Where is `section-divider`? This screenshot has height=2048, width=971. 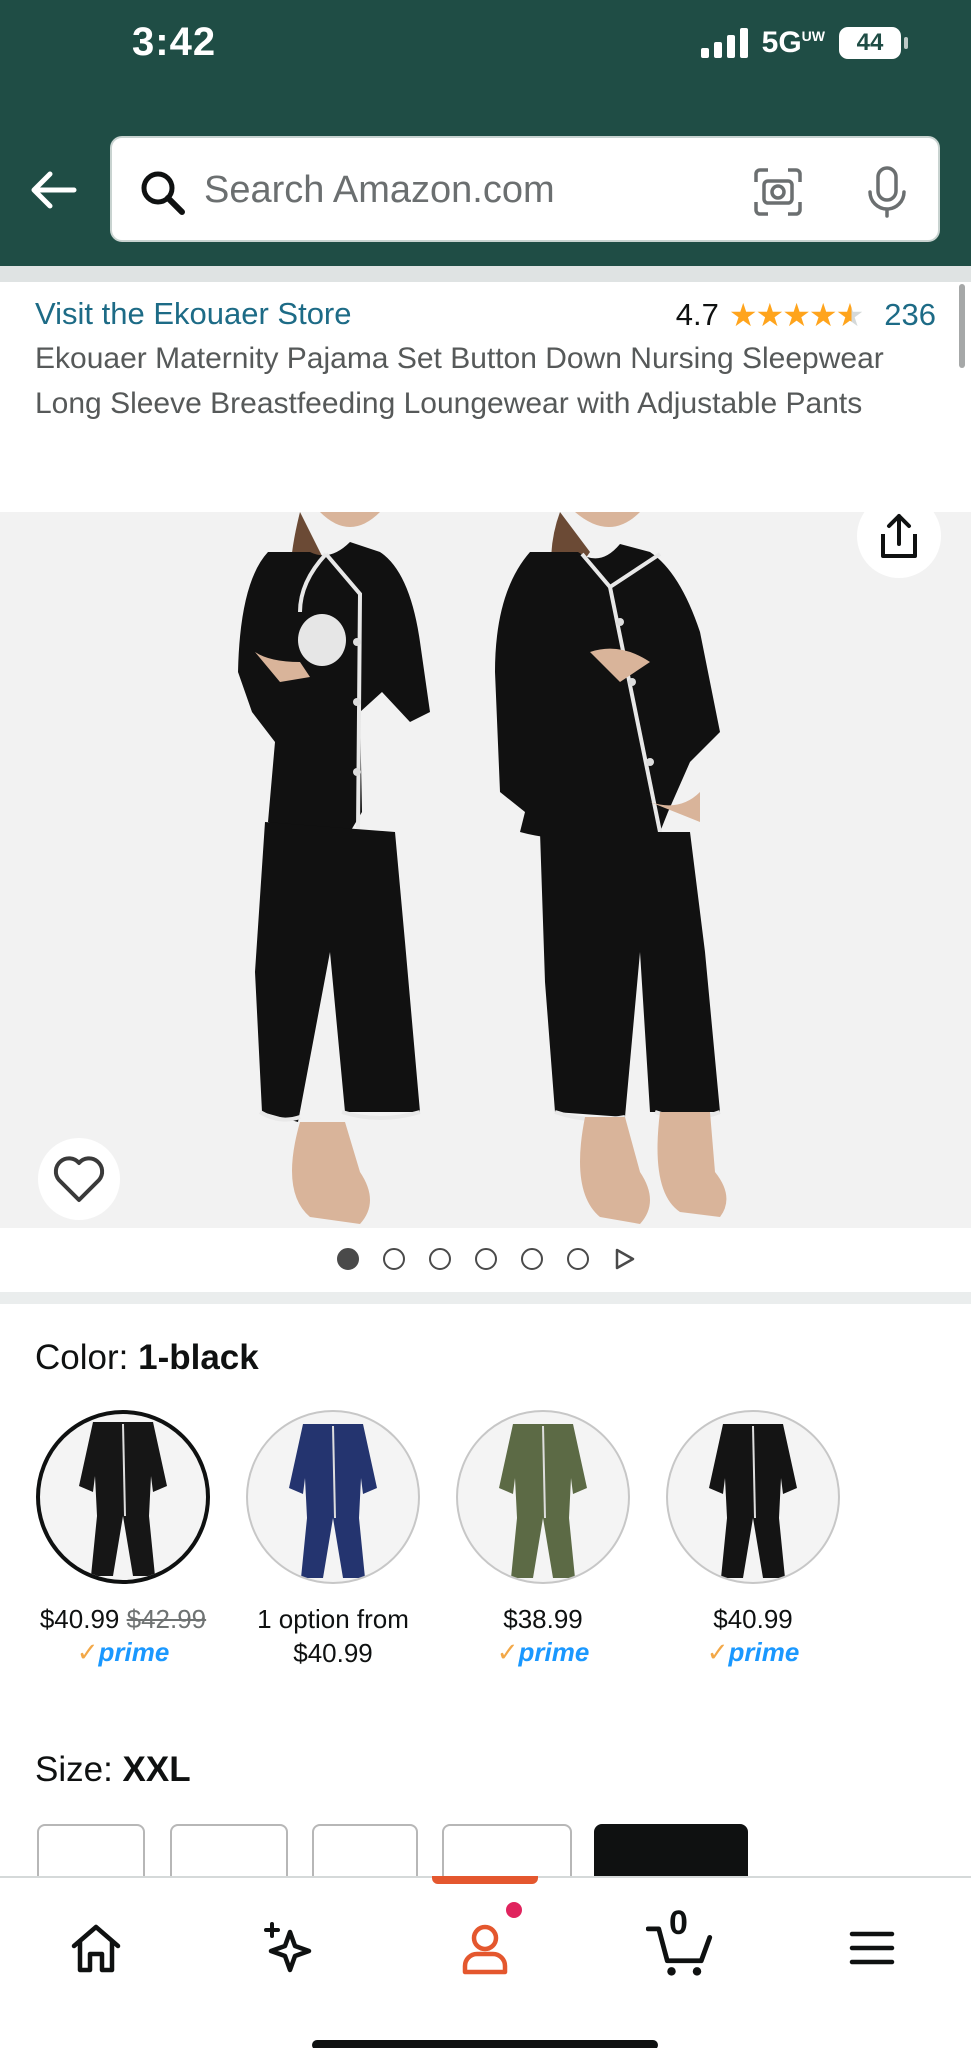 section-divider is located at coordinates (485, 1298).